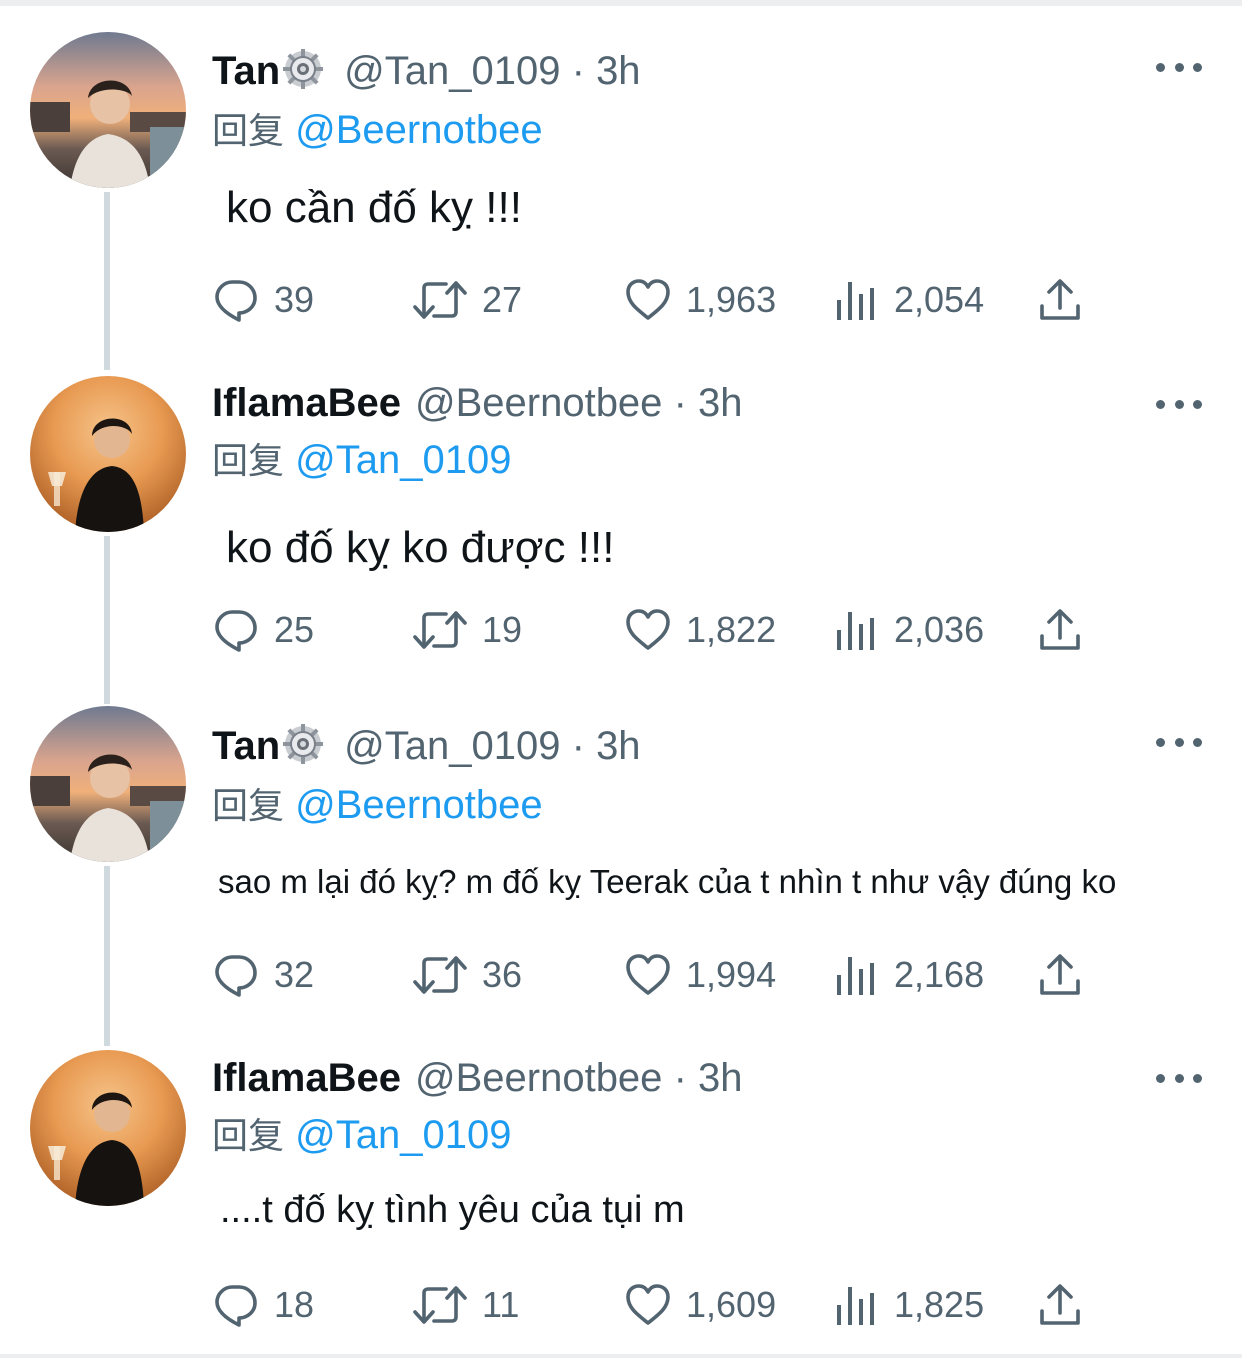 This screenshot has width=1242, height=1358. Describe the element at coordinates (420, 547) in the screenshot. I see `tweet-text: ko đố kỵ ko được !!!` at that location.